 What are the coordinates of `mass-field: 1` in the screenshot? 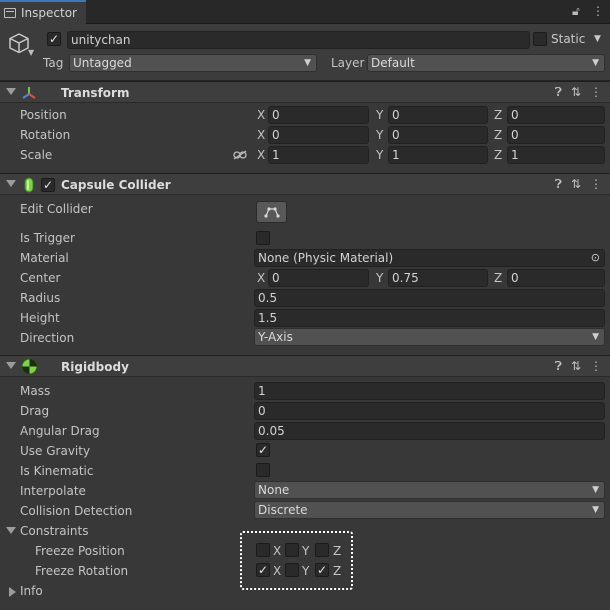 It's located at (429, 391).